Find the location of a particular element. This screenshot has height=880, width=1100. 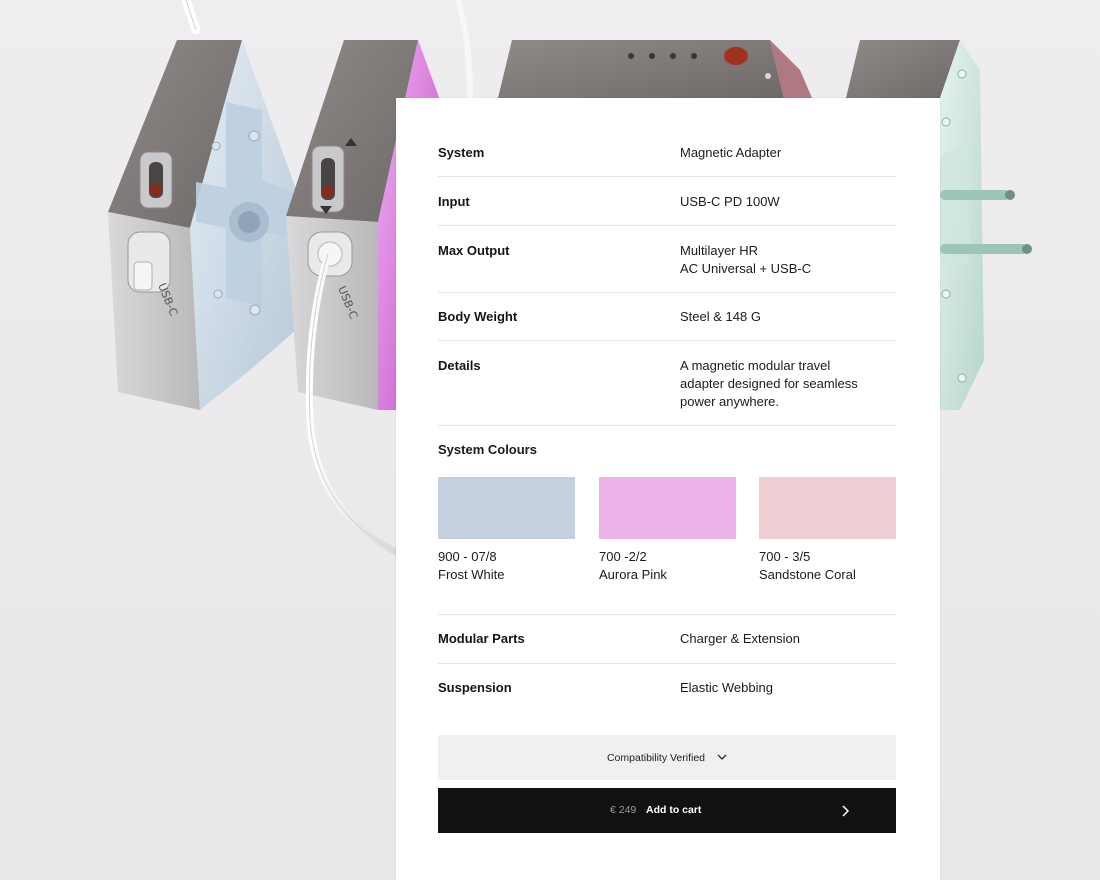

spec-value-line: AC Universal + USB-C is located at coordinates (746, 268).